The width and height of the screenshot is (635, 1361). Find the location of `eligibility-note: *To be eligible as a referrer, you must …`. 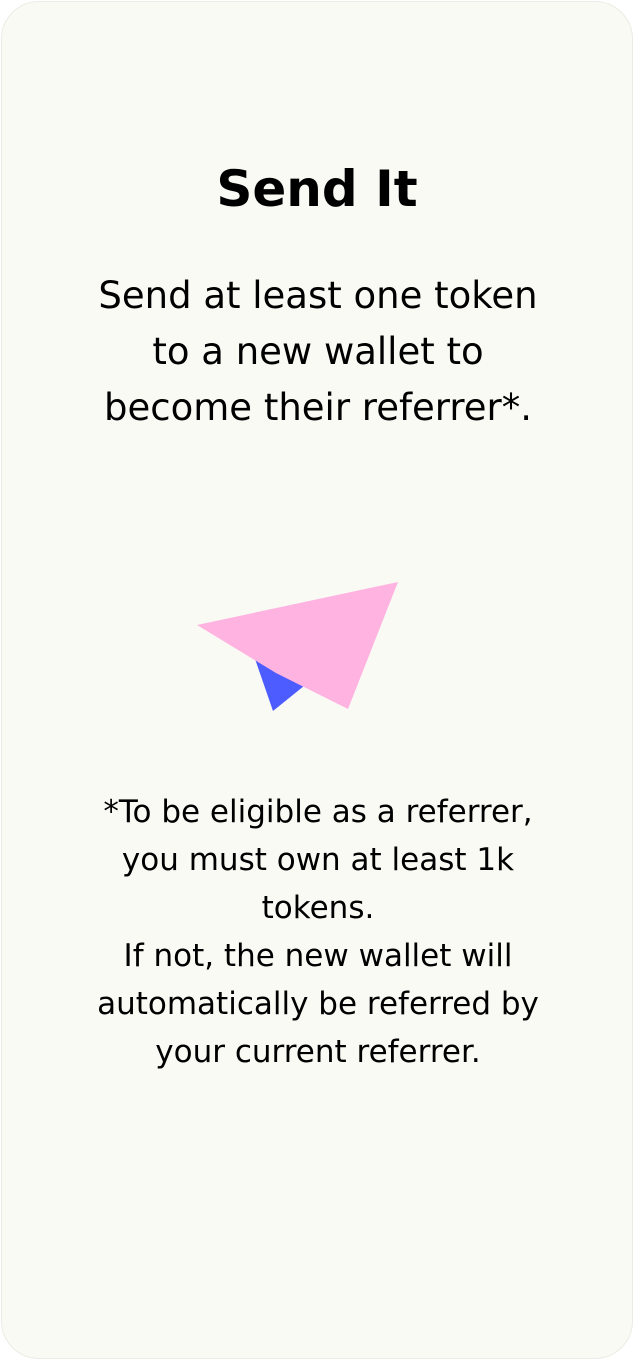

eligibility-note: *To be eligible as a referrer, you must … is located at coordinates (318, 932).